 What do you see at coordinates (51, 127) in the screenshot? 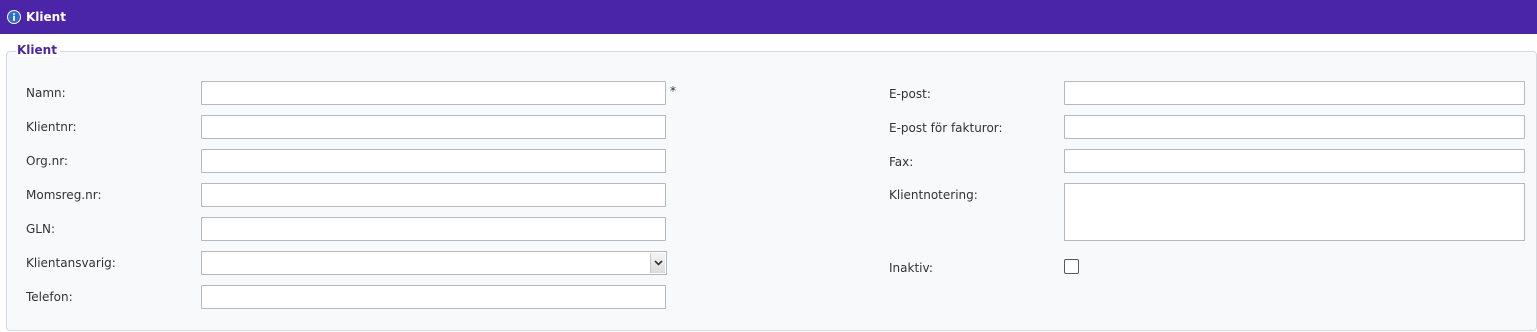
I see `klientnr-label: Klientnr:` at bounding box center [51, 127].